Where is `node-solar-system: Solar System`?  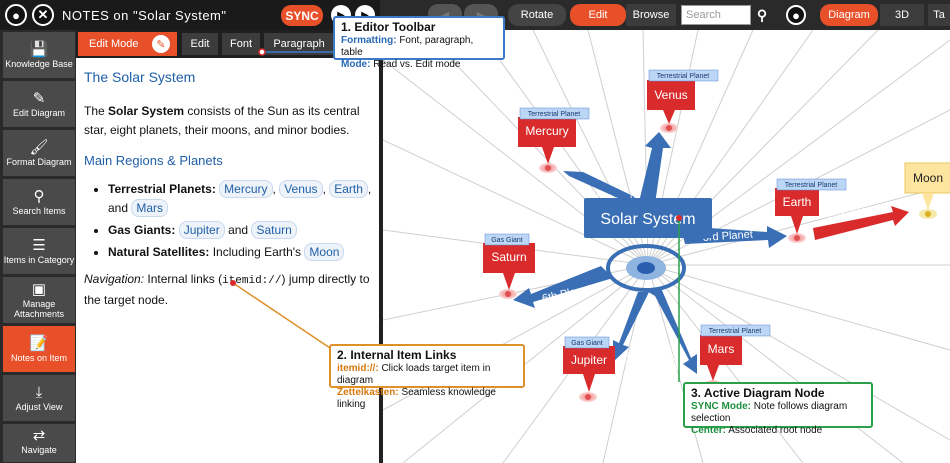
node-solar-system: Solar System is located at coordinates (648, 218).